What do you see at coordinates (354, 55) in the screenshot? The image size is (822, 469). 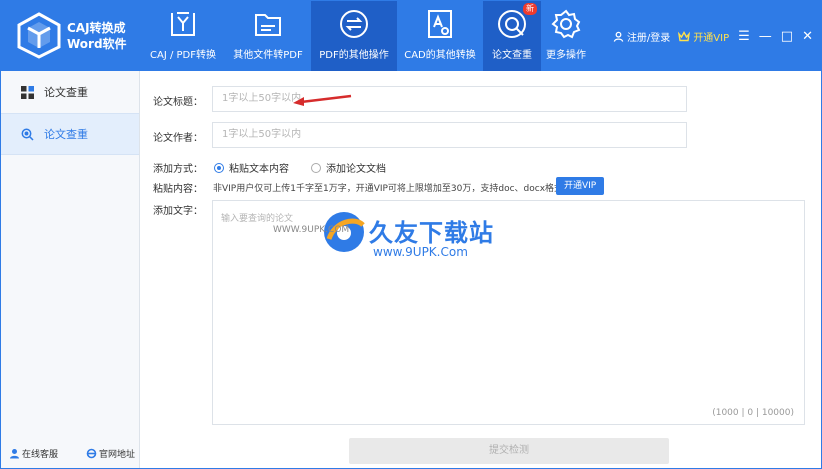 I see `nav-pdf-other-label: PDF的其他操作` at bounding box center [354, 55].